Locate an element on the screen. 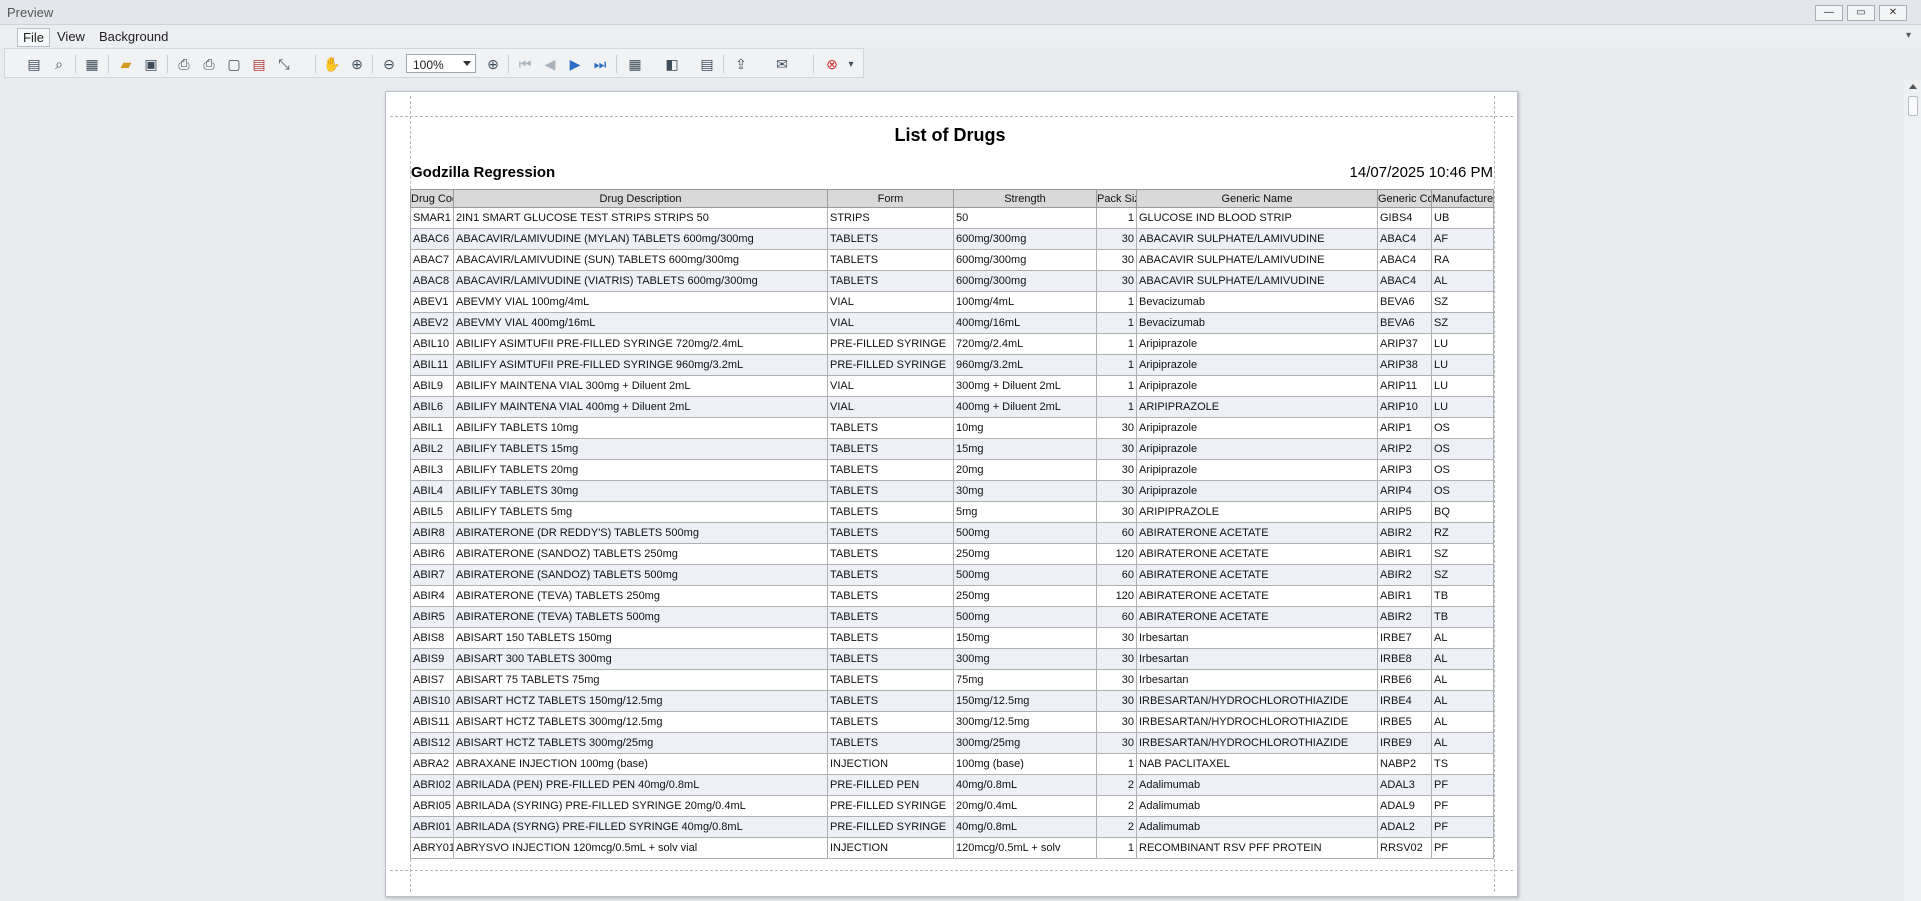 The width and height of the screenshot is (1921, 901). table-cell: TB is located at coordinates (1462, 596).